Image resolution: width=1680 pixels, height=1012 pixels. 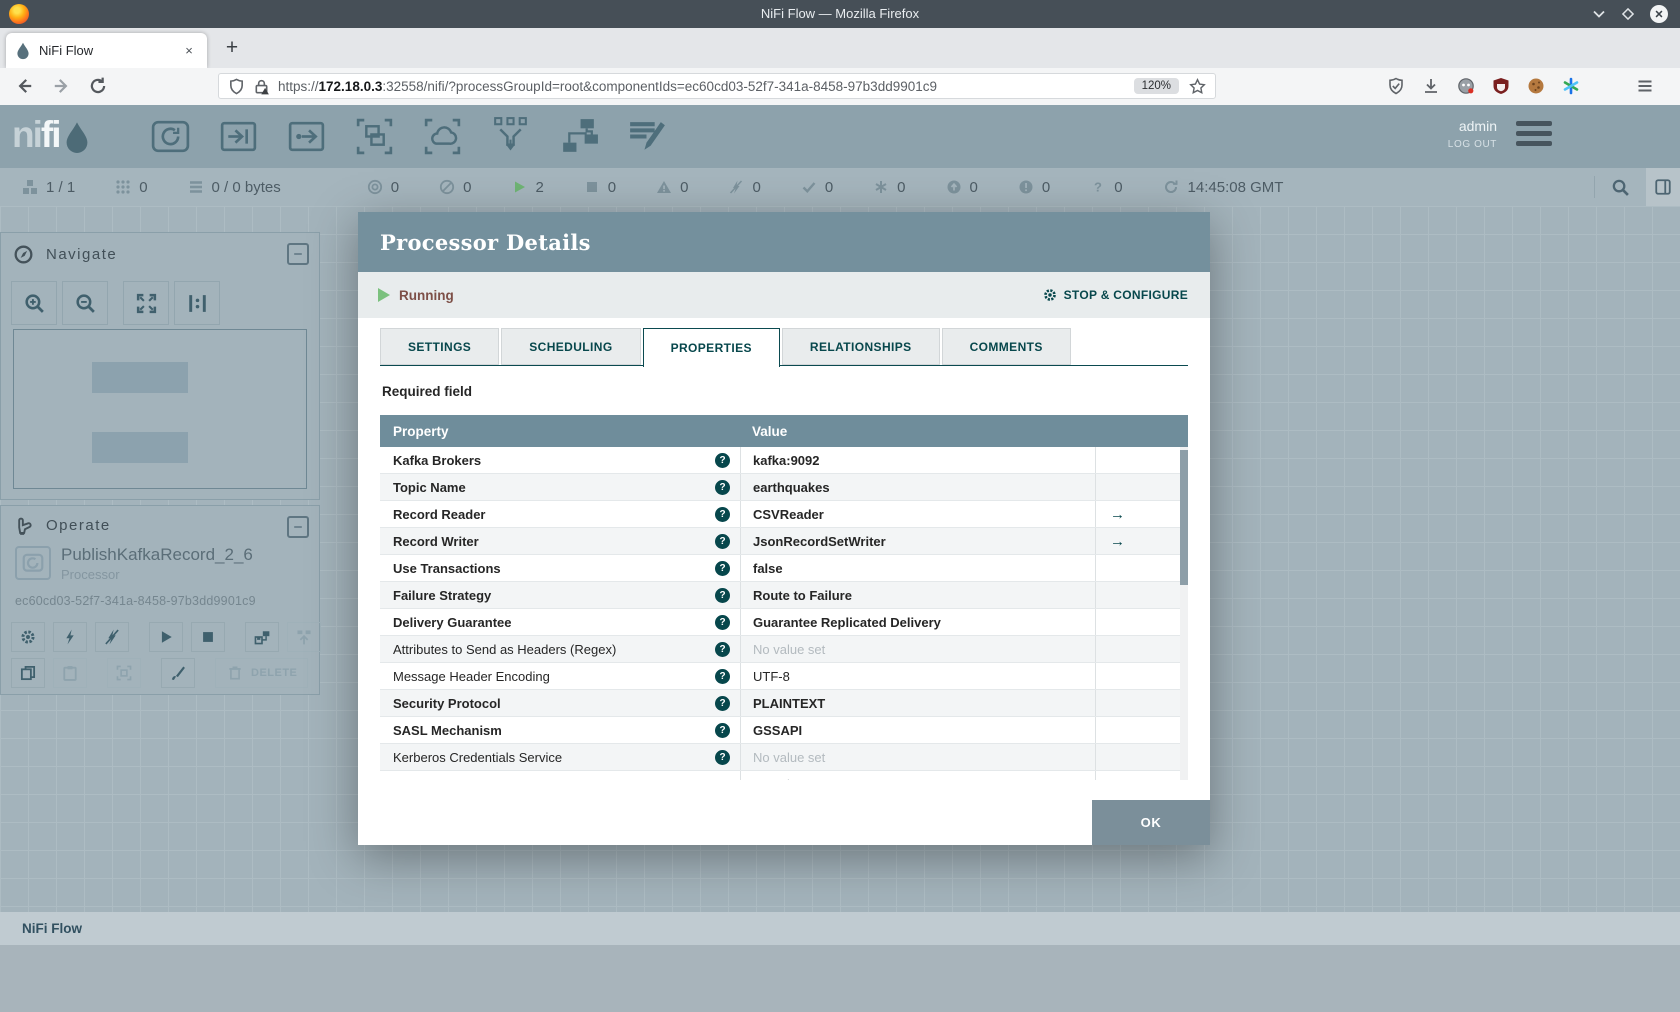 What do you see at coordinates (1571, 86) in the screenshot?
I see `container-icon` at bounding box center [1571, 86].